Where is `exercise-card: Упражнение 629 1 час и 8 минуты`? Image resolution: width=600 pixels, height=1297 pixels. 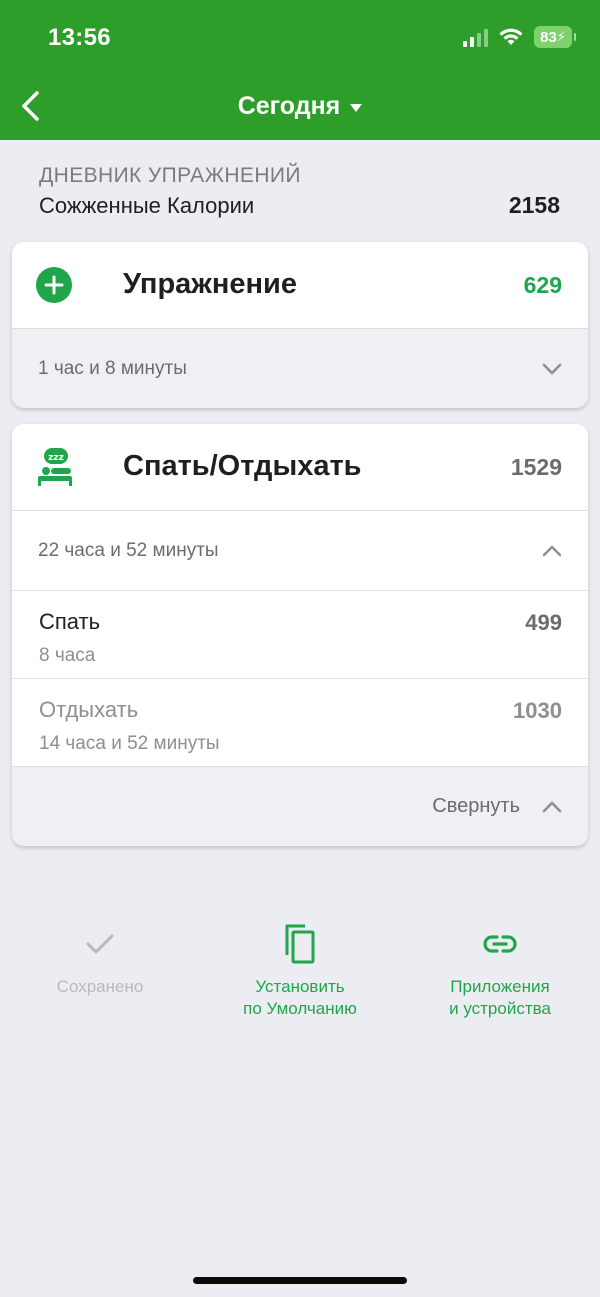 exercise-card: Упражнение 629 1 час и 8 минуты is located at coordinates (300, 325).